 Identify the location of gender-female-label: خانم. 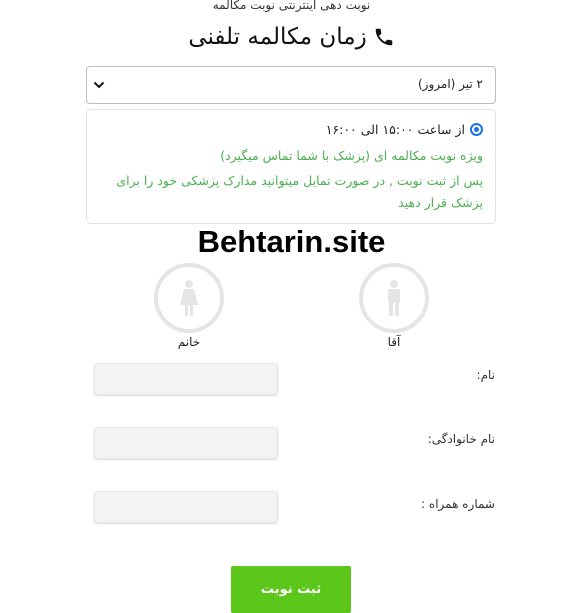
(189, 342).